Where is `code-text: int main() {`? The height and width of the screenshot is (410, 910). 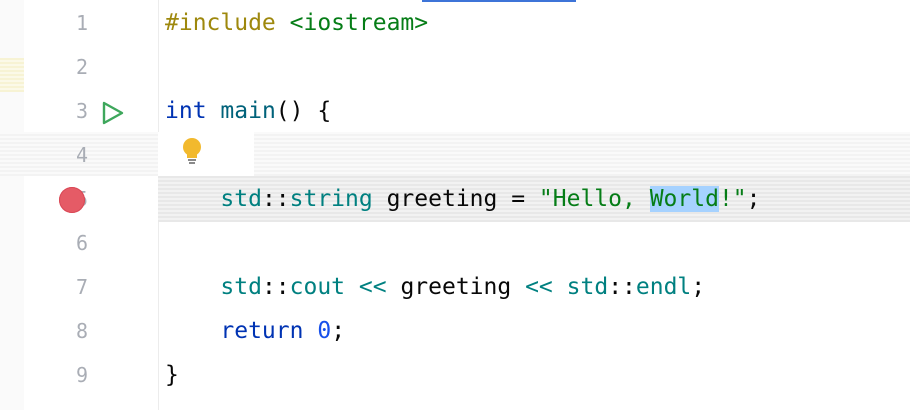
code-text: int main() { is located at coordinates (248, 111).